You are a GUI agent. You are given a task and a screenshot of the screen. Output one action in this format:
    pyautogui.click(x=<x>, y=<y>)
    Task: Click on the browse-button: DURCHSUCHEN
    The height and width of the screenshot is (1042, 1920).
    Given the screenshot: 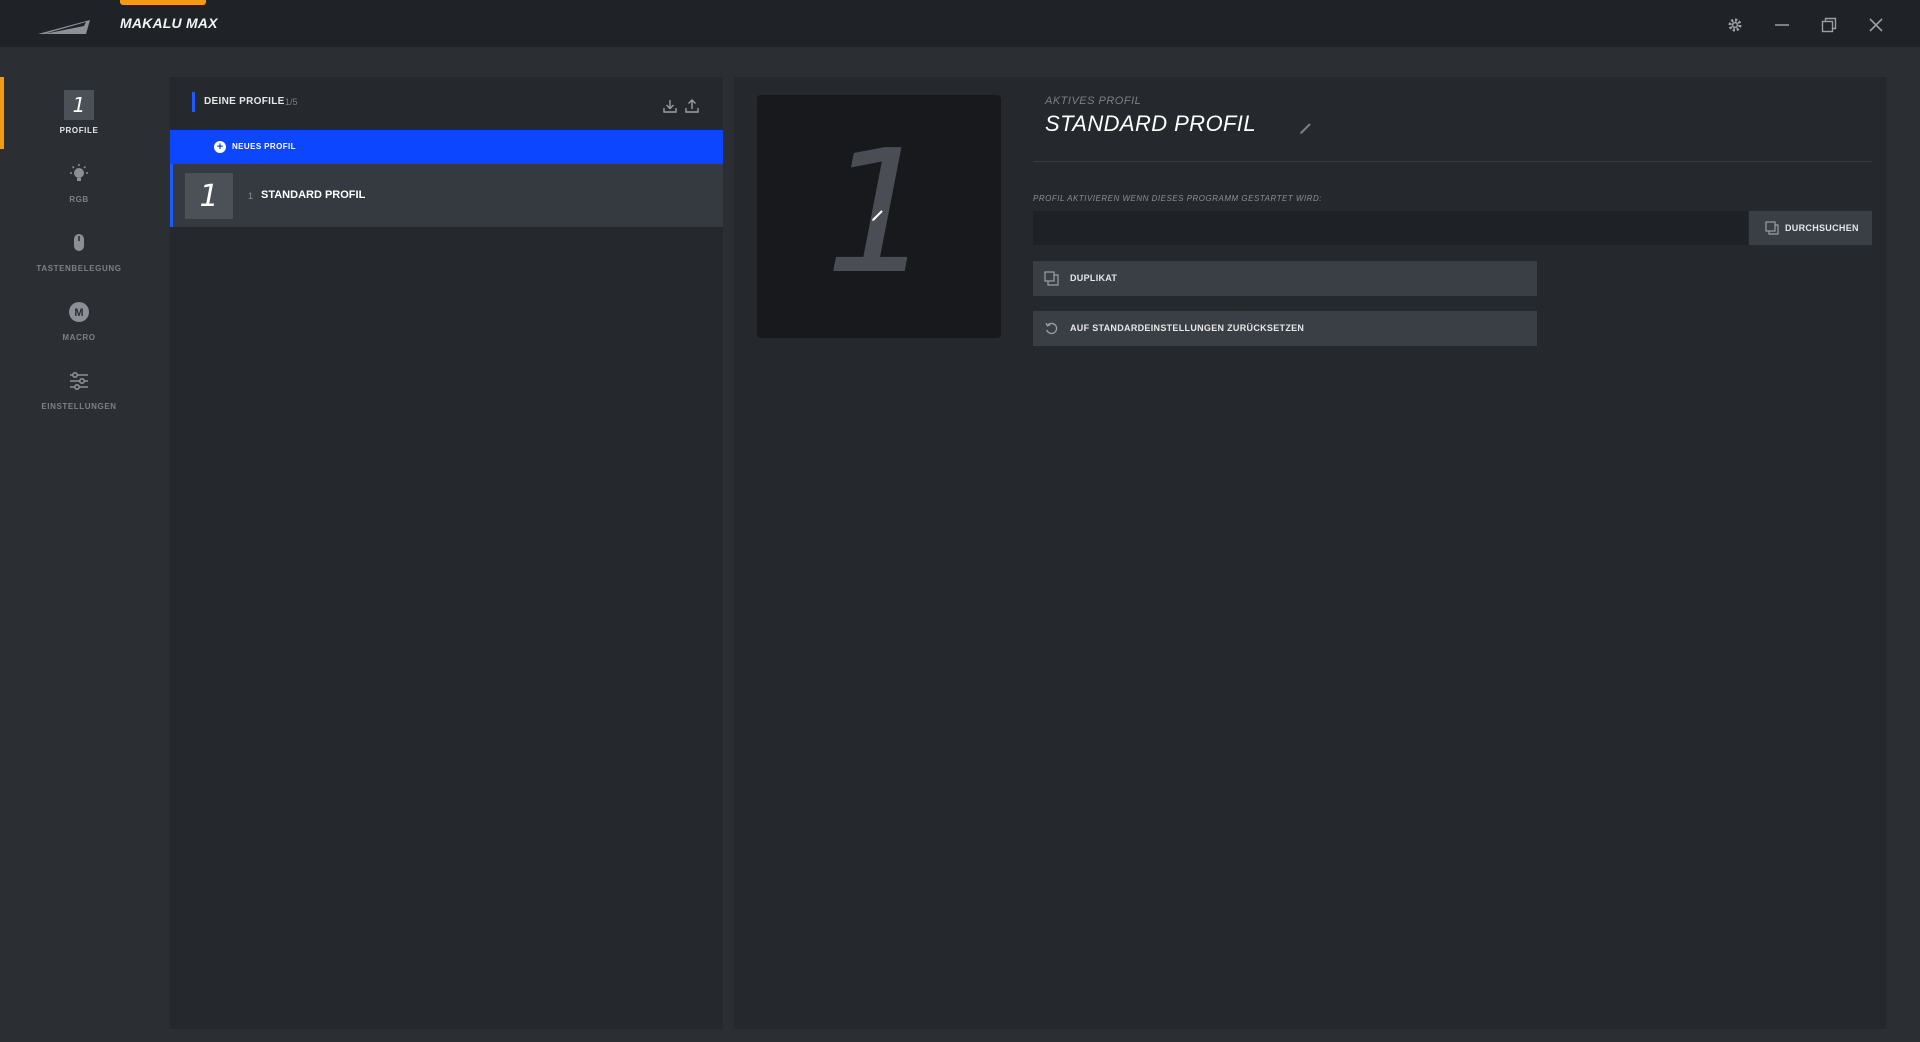 What is the action you would take?
    pyautogui.click(x=1810, y=228)
    